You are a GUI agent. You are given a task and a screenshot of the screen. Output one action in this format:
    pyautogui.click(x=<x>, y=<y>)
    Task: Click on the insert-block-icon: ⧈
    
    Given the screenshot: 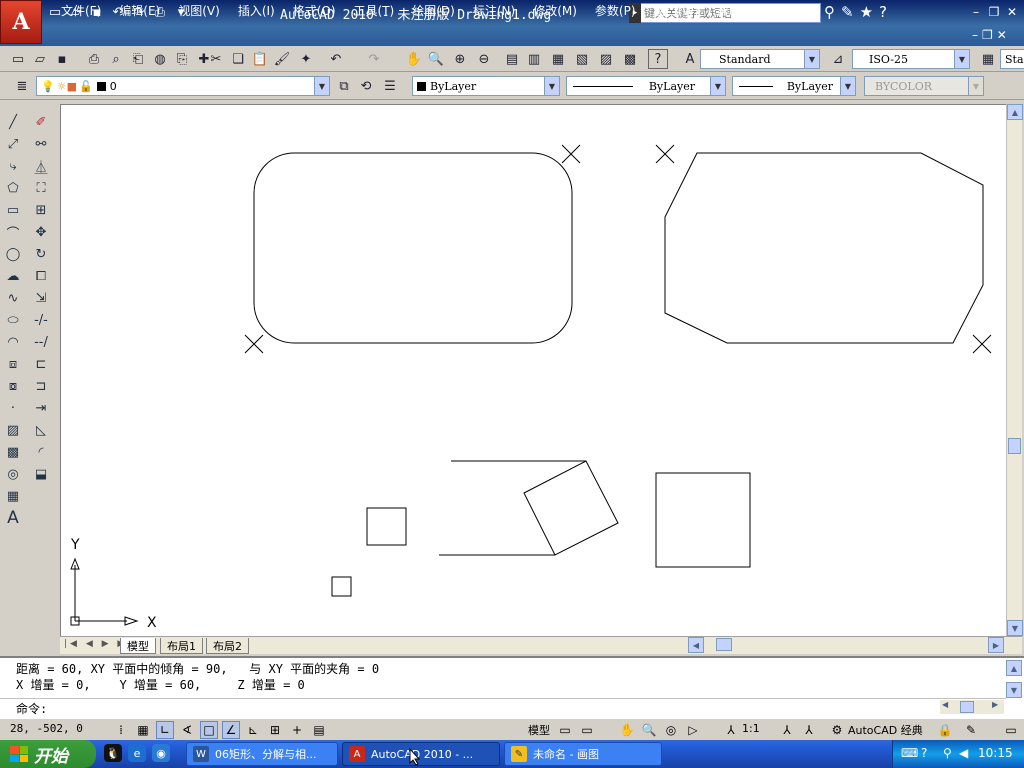 What is the action you would take?
    pyautogui.click(x=13, y=364)
    